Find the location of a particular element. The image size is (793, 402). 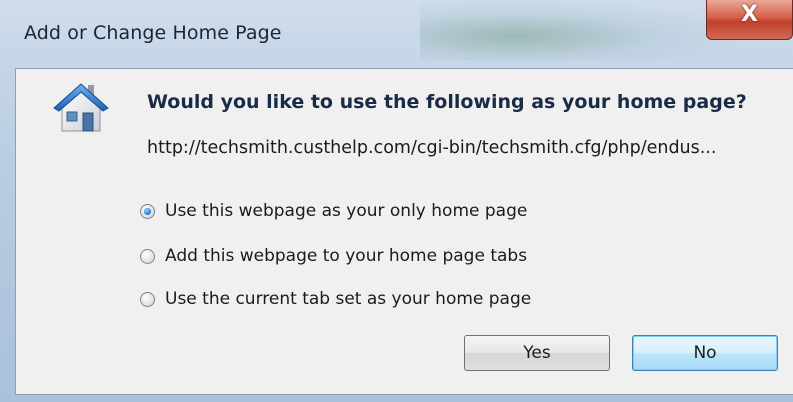

close-button: X is located at coordinates (749, 20).